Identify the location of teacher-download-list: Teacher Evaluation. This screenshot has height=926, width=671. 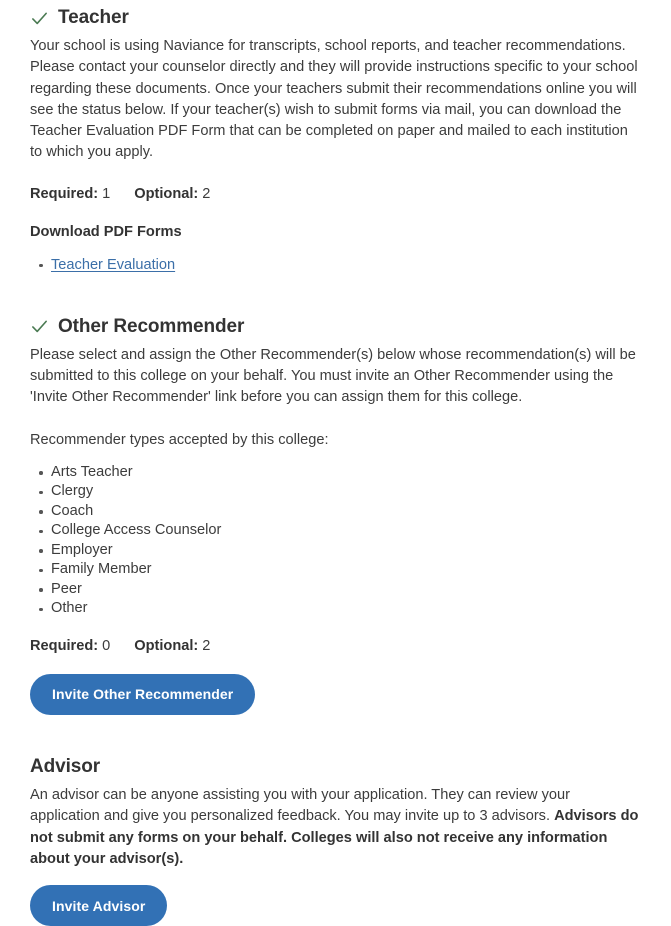
(335, 265).